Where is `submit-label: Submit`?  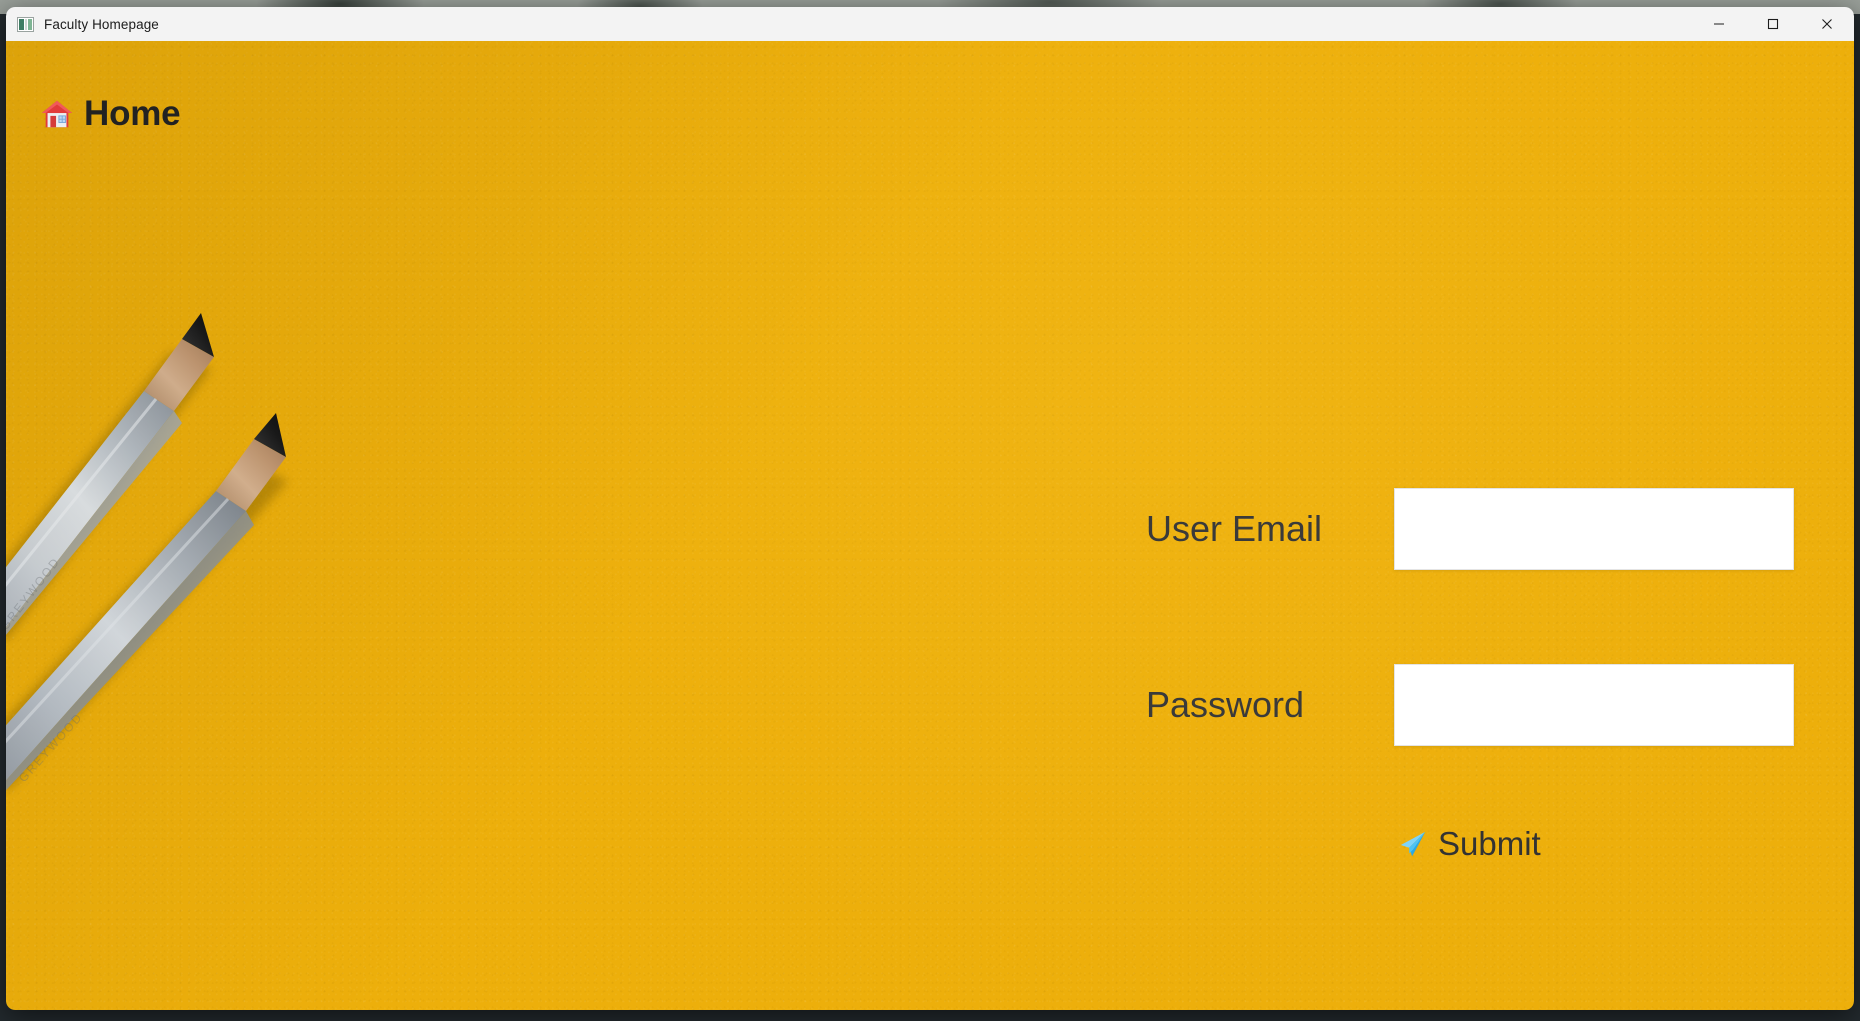
submit-label: Submit is located at coordinates (1489, 843).